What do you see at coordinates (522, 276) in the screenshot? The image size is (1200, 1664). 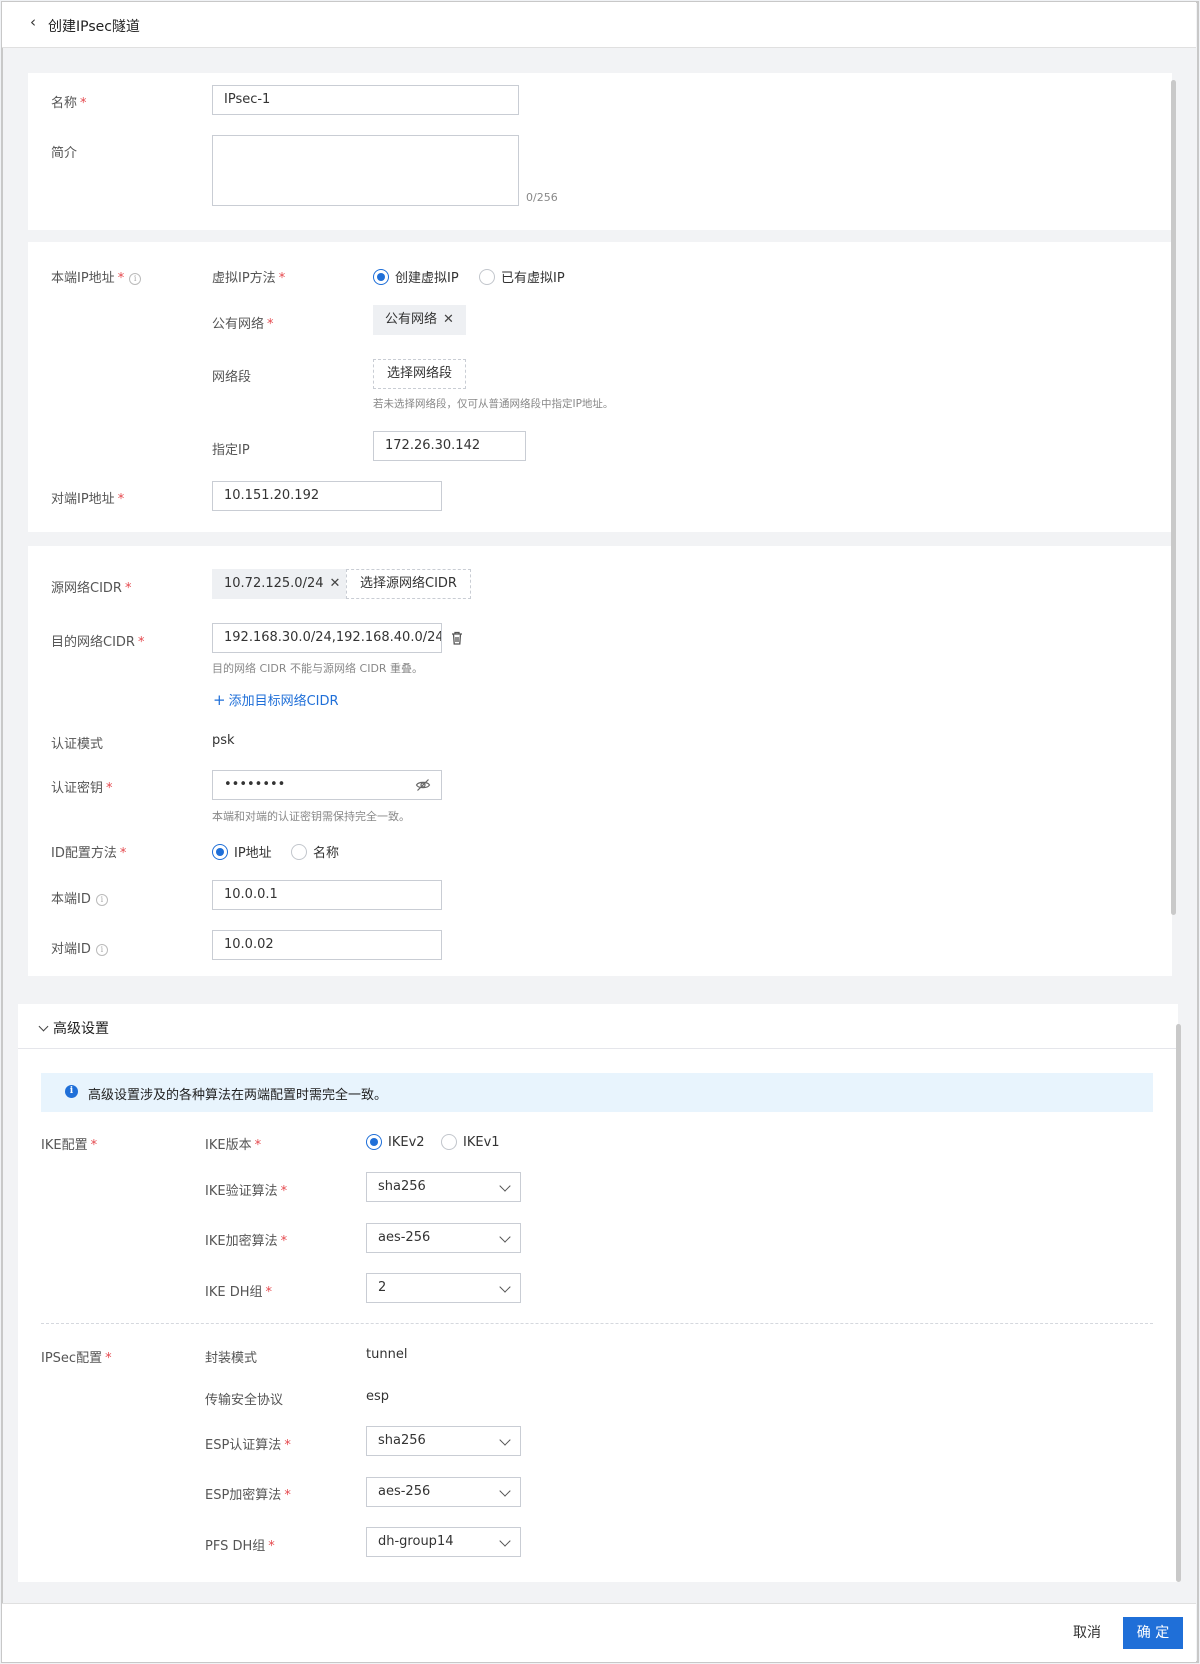 I see `vip-radio-existing: 已有虚拟IP` at bounding box center [522, 276].